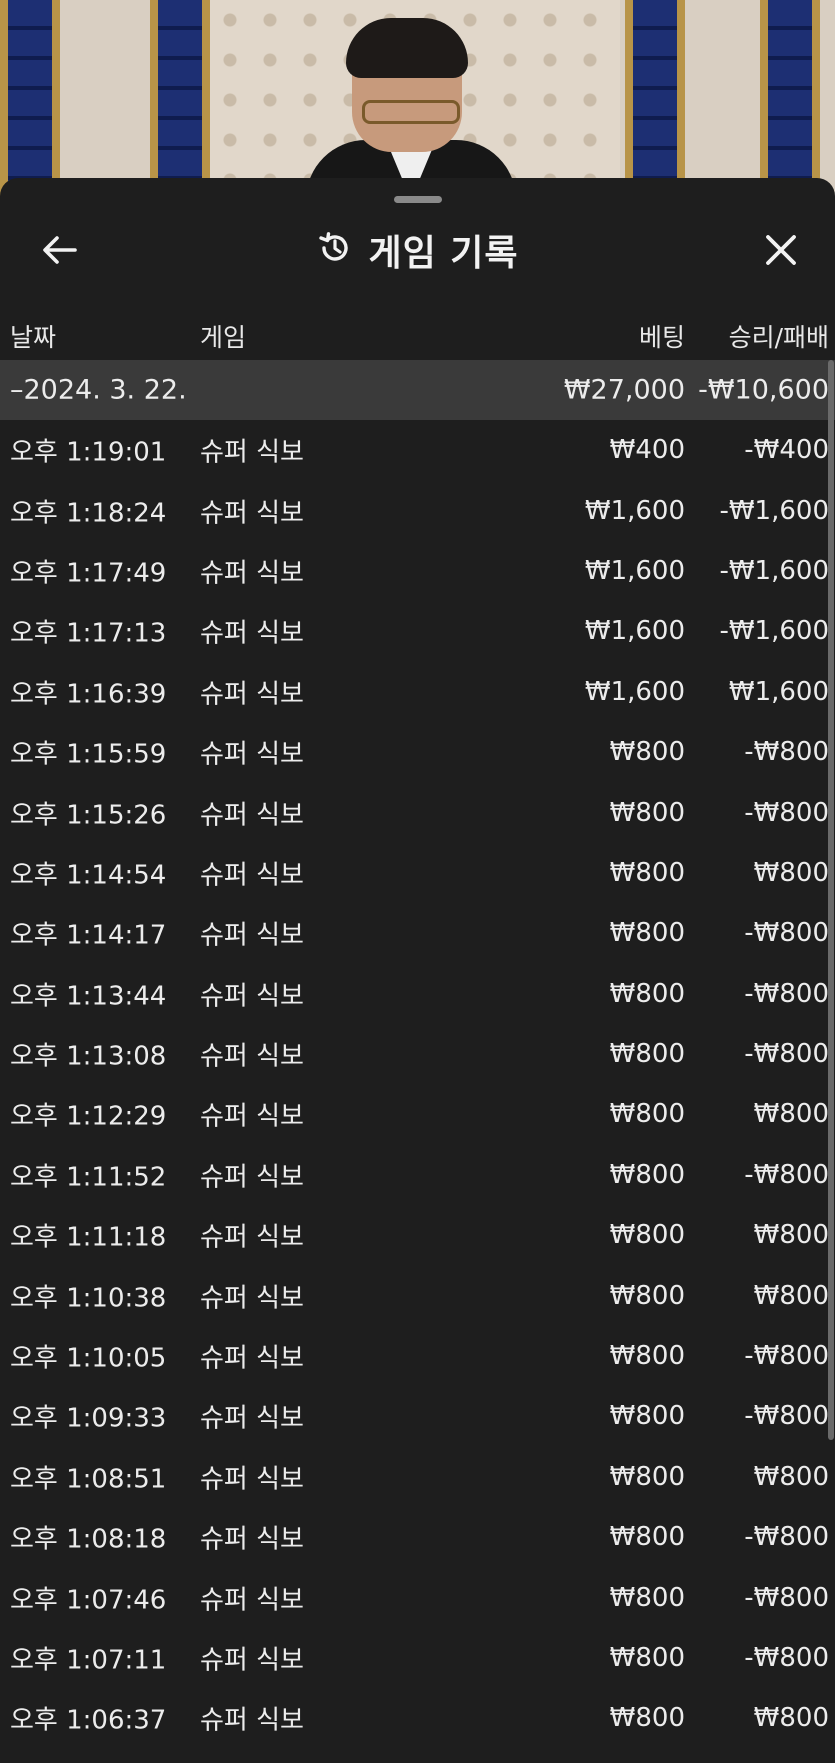 This screenshot has height=1763, width=835. Describe the element at coordinates (88, 1539) in the screenshot. I see `row-time: 오후 1:08:18` at that location.